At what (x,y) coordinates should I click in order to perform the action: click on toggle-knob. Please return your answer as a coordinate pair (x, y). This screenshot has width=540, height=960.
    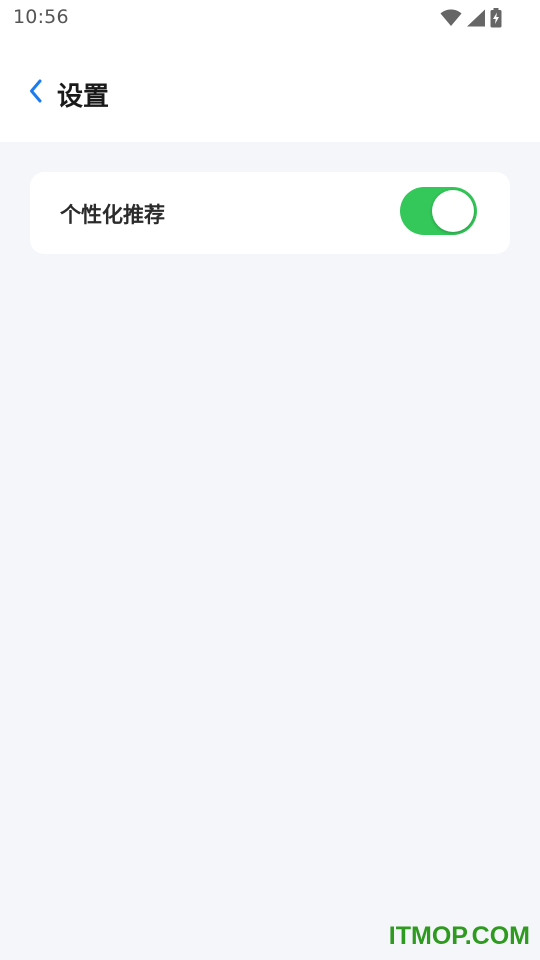
    Looking at the image, I should click on (453, 211).